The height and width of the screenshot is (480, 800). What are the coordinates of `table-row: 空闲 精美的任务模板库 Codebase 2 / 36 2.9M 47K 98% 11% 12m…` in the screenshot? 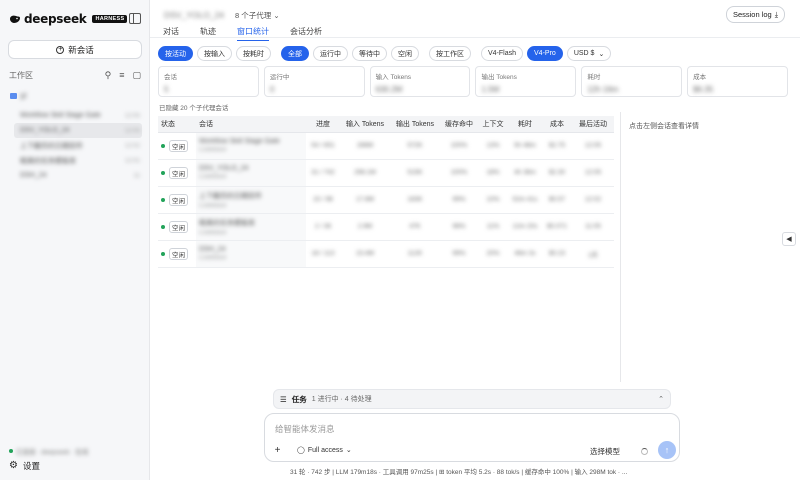 It's located at (386, 227).